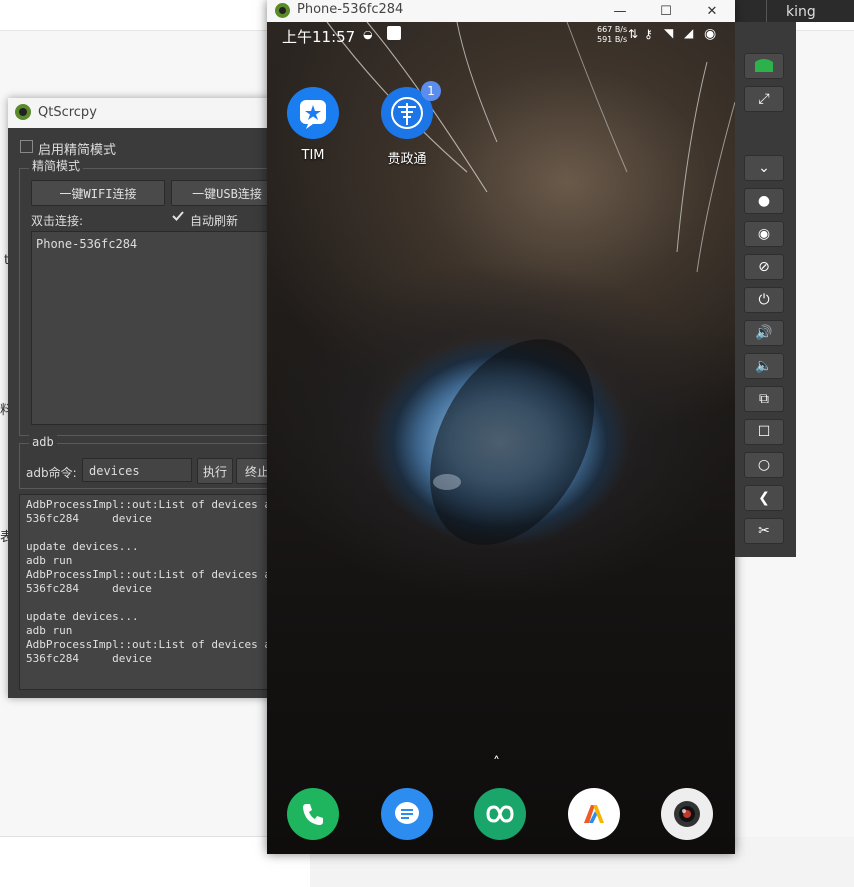 This screenshot has height=887, width=854. What do you see at coordinates (56, 165) in the screenshot?
I see `simple-mode-group-title: 精简模式` at bounding box center [56, 165].